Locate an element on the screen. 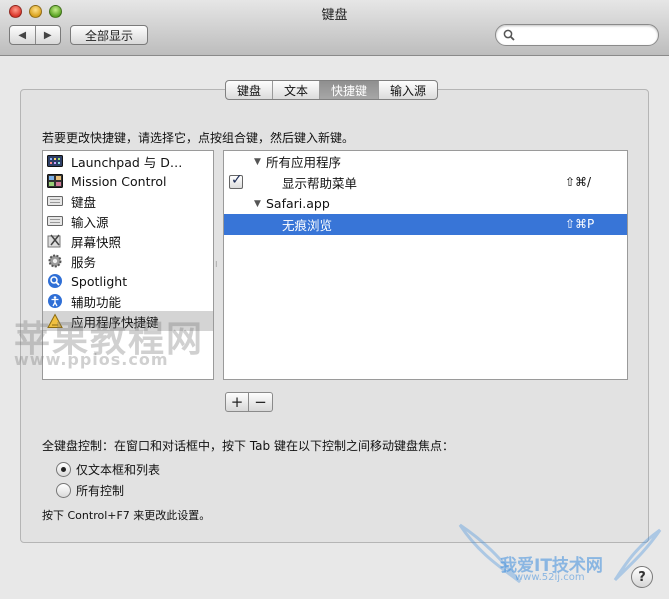  category-label: 屏幕快照 is located at coordinates (96, 242).